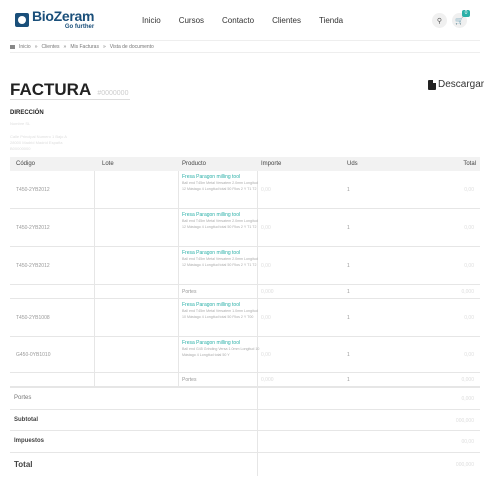 The image size is (490, 477). Describe the element at coordinates (352, 164) in the screenshot. I see `column-header-uds: Uds` at that location.